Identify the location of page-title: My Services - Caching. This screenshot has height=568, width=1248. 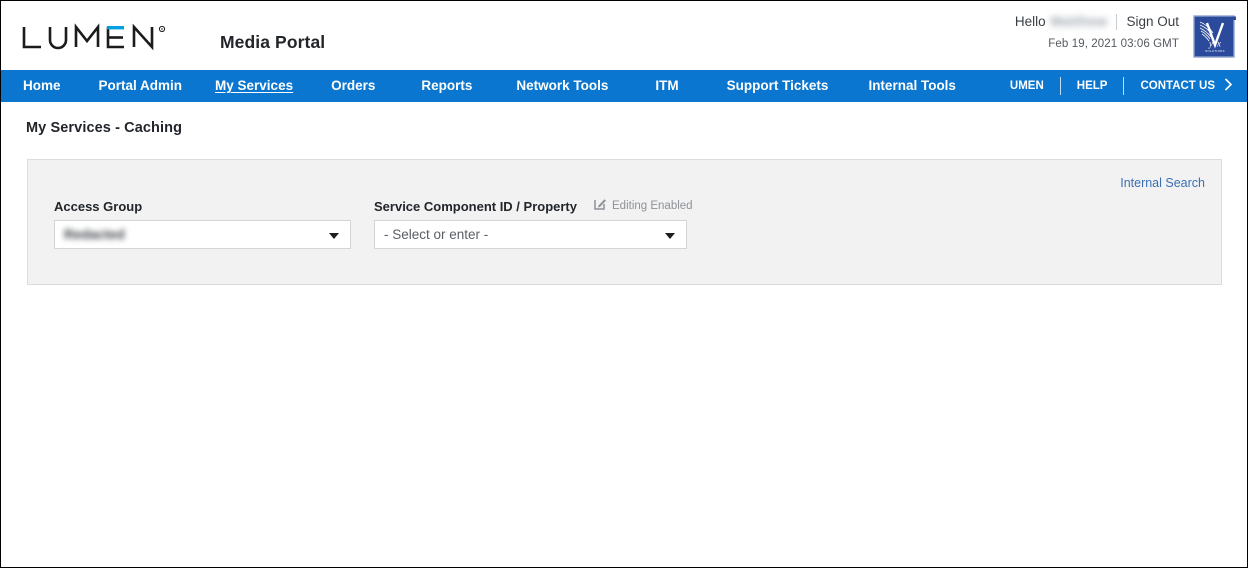
(104, 128).